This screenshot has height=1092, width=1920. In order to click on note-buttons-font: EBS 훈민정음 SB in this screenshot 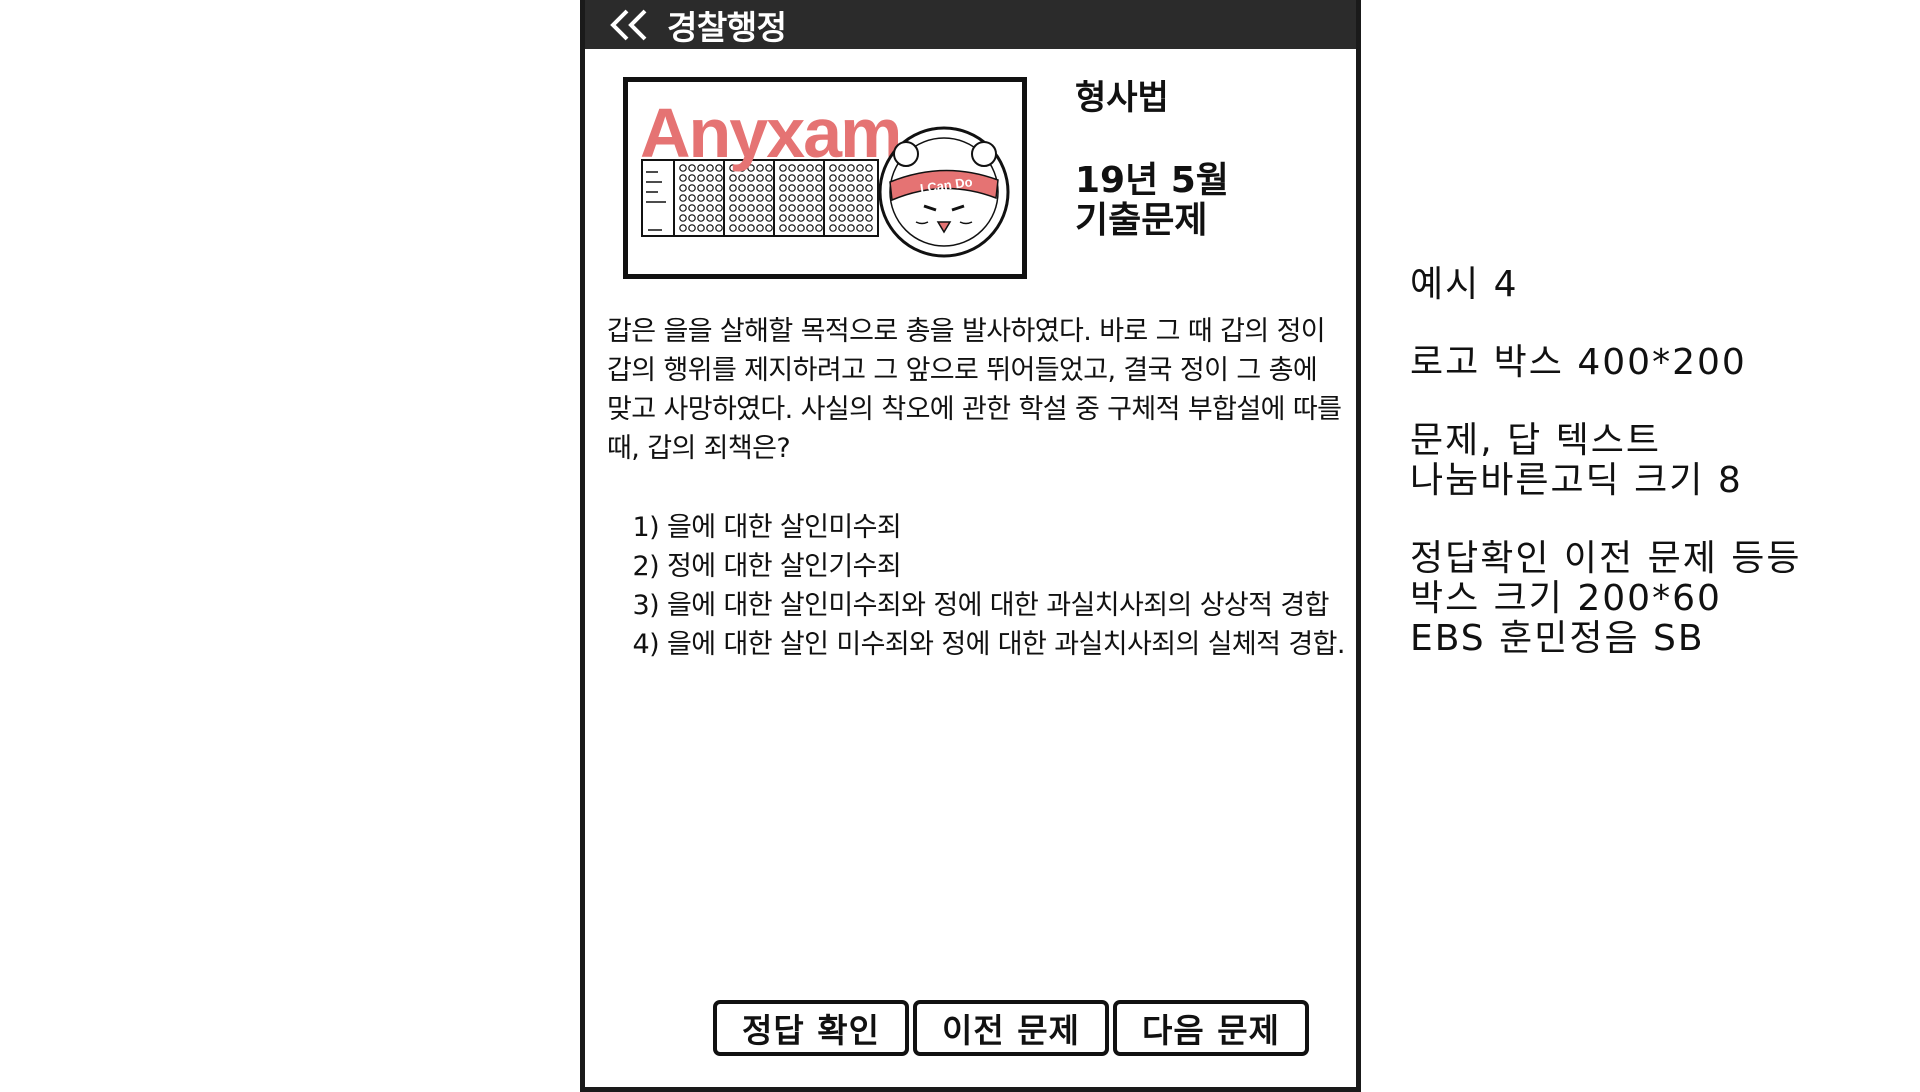, I will do `click(1557, 638)`.